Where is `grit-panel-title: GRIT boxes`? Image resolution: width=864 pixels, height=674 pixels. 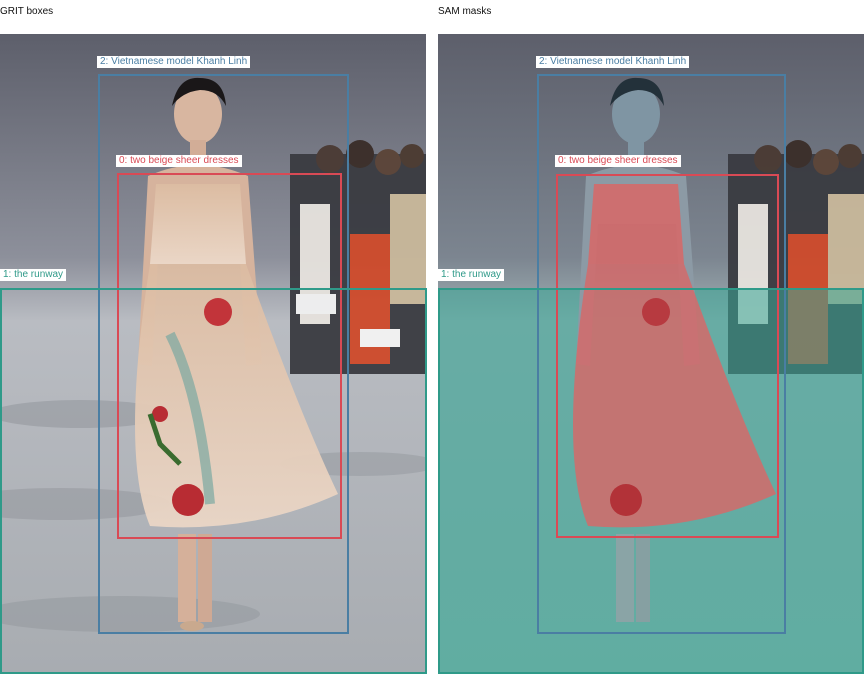
grit-panel-title: GRIT boxes is located at coordinates (27, 11).